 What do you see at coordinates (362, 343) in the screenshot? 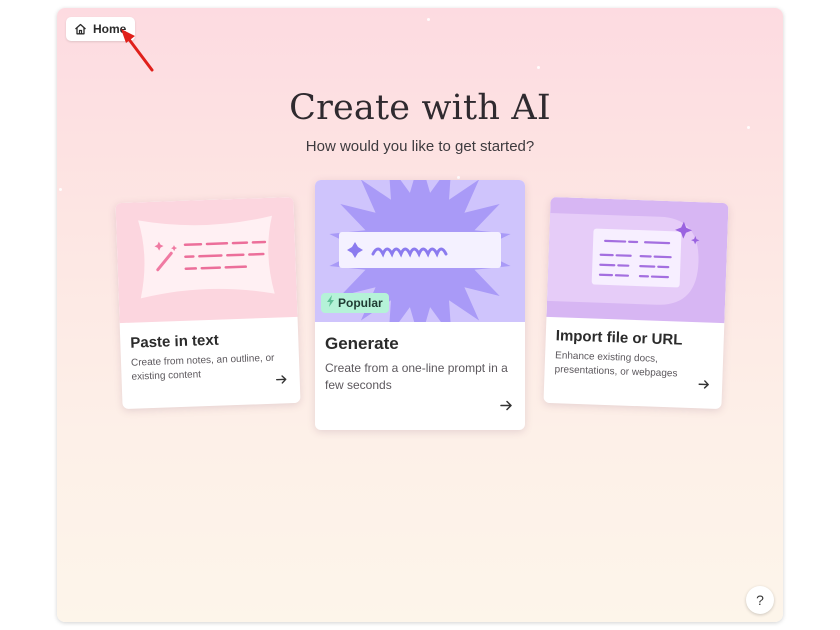
I see `generate-card-title: Generate` at bounding box center [362, 343].